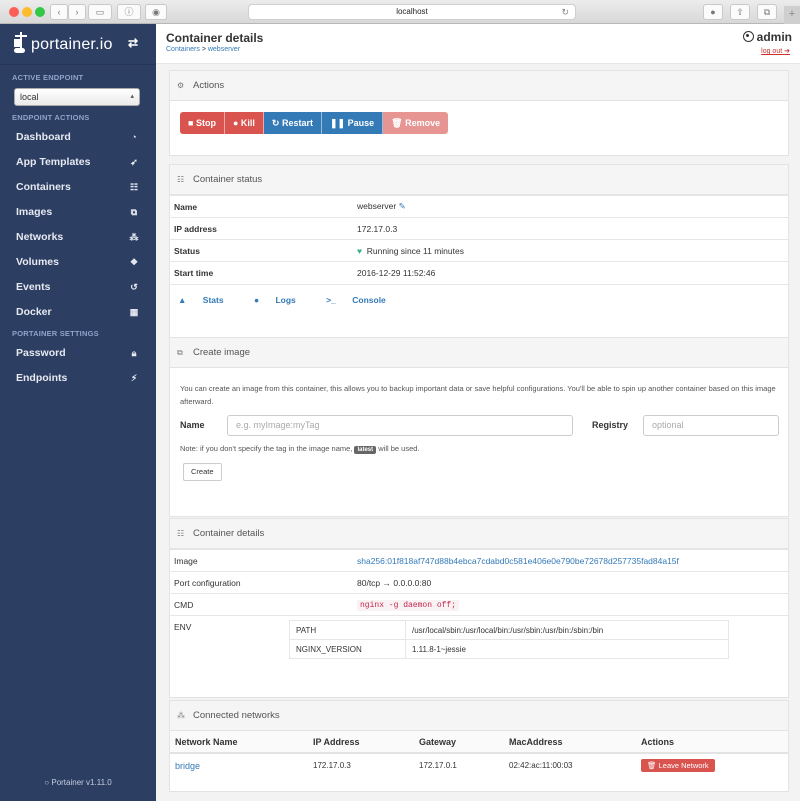 The image size is (800, 801). I want to click on column-header: MacAddress, so click(570, 742).